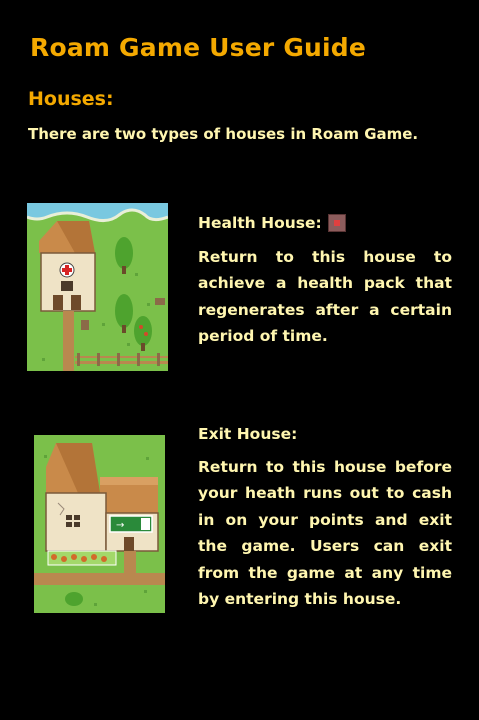 The height and width of the screenshot is (720, 479). Describe the element at coordinates (198, 47) in the screenshot. I see `page-title: Roam Game User Guide` at that location.